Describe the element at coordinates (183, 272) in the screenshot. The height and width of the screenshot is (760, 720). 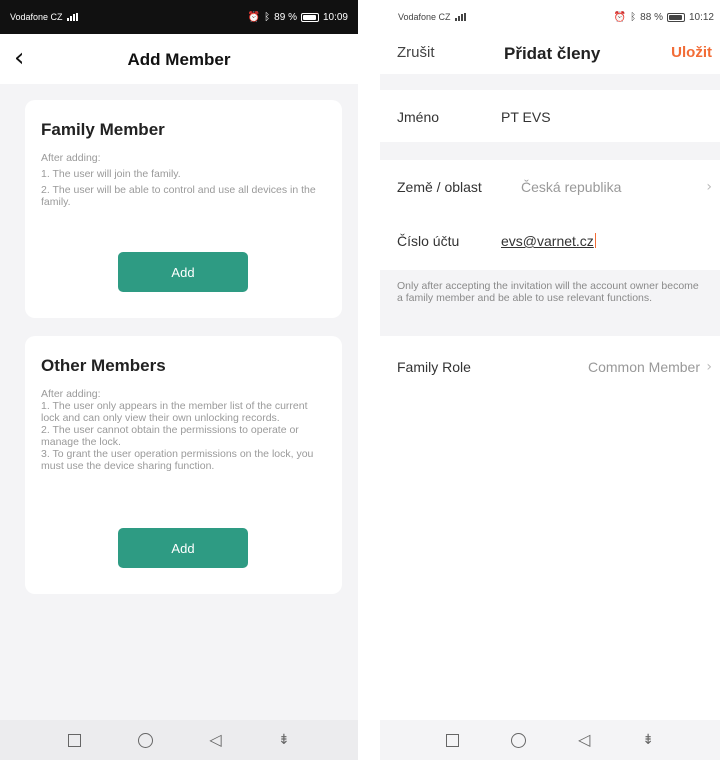
I see `add-family-member-button: Add` at that location.